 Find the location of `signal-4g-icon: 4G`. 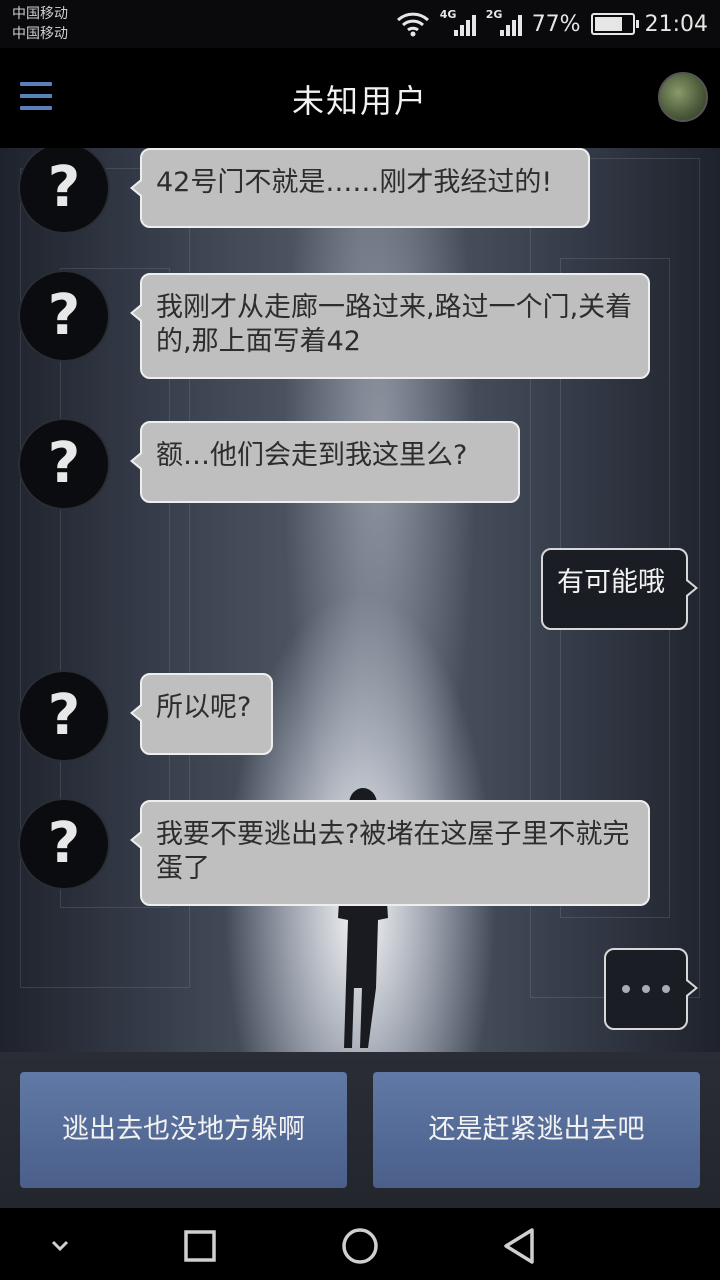

signal-4g-icon: 4G is located at coordinates (458, 23).